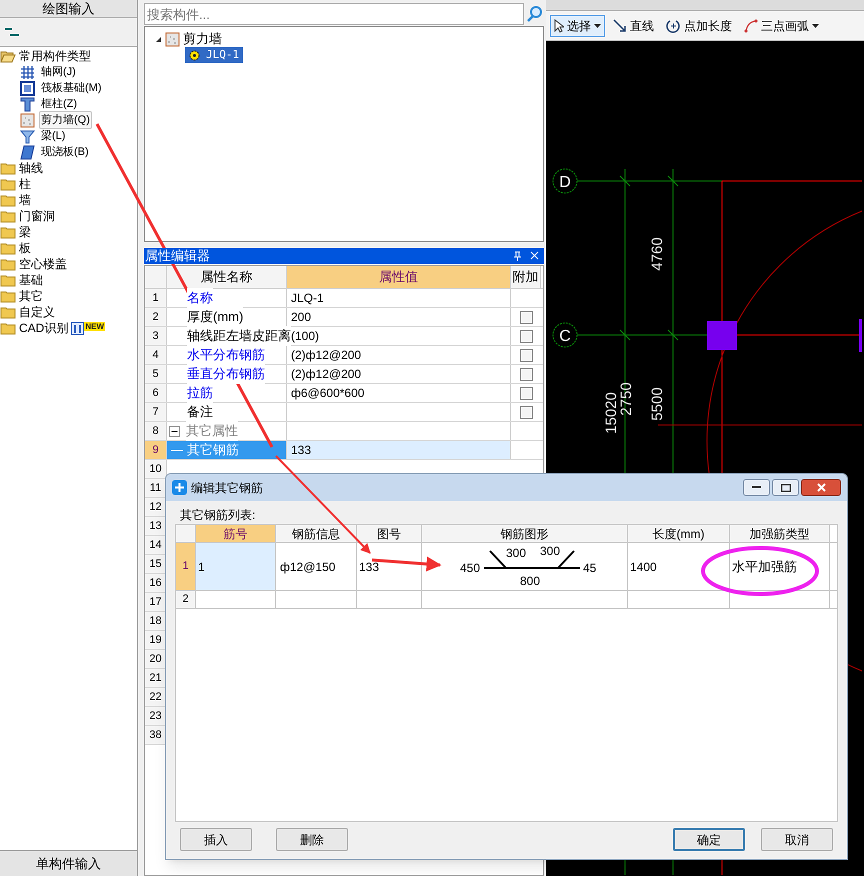 This screenshot has height=876, width=864. What do you see at coordinates (156, 469) in the screenshot?
I see `row-number: 10` at bounding box center [156, 469].